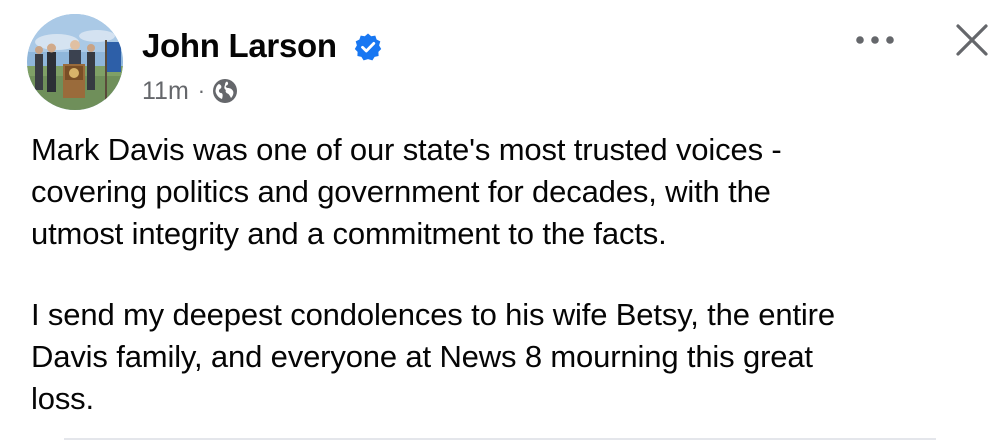 The height and width of the screenshot is (441, 1000). I want to click on more-options-icon, so click(875, 40).